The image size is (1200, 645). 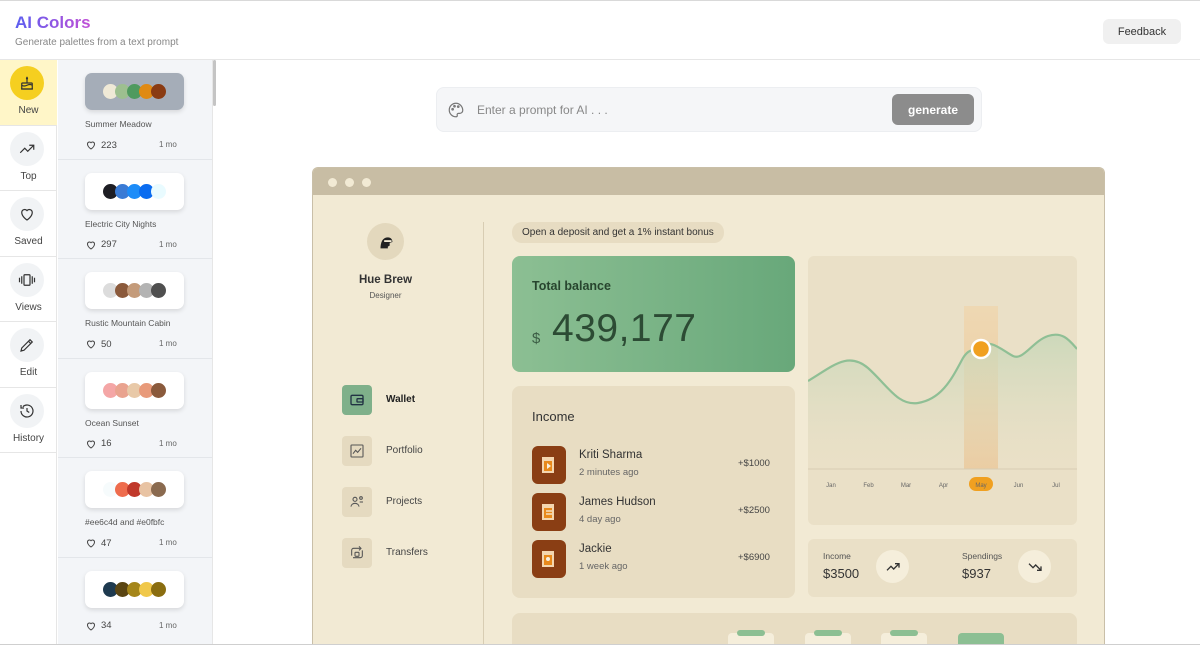 What do you see at coordinates (653, 314) in the screenshot?
I see `balance-card: Total balance $ 439,177` at bounding box center [653, 314].